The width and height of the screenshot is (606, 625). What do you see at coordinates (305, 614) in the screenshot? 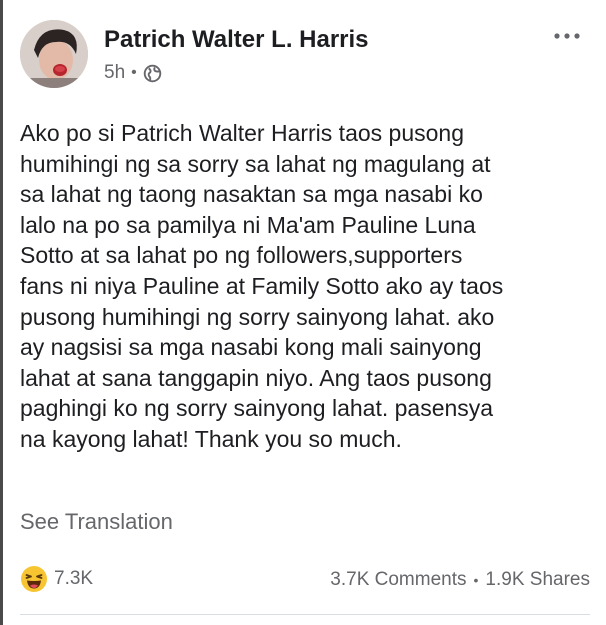
I see `divider` at bounding box center [305, 614].